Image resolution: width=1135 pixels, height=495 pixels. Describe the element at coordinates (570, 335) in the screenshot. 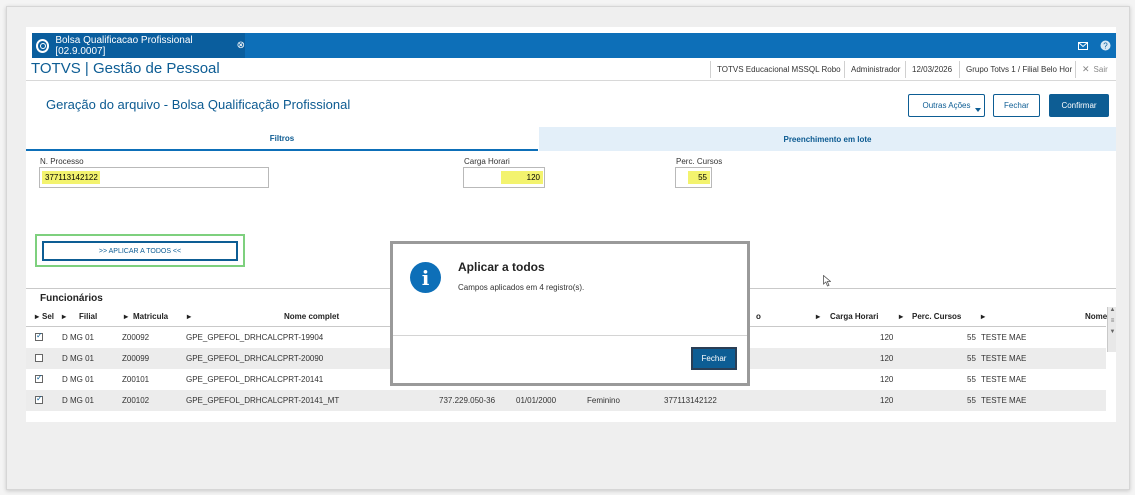

I see `dialog-divider` at that location.